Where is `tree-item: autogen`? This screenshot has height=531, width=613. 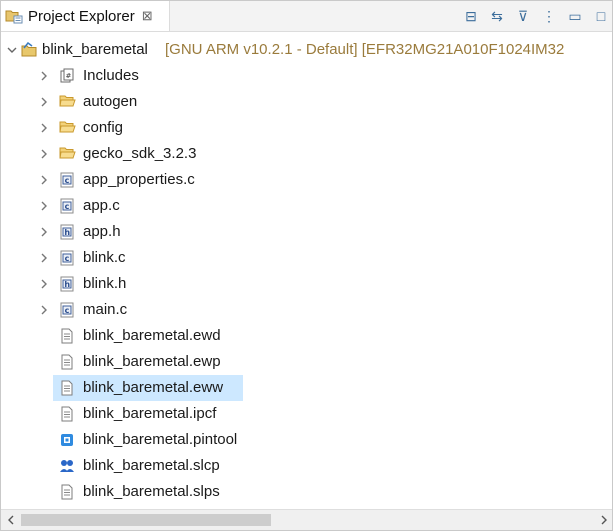 tree-item: autogen is located at coordinates (306, 102).